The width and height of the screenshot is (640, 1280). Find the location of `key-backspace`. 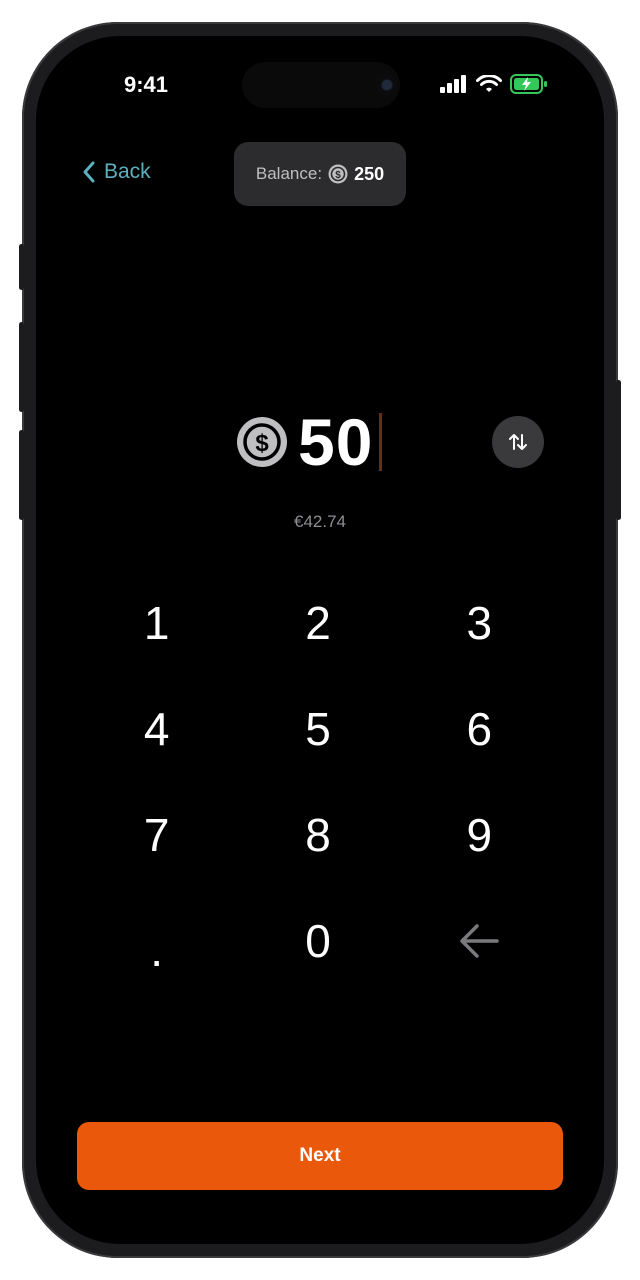

key-backspace is located at coordinates (479, 941).